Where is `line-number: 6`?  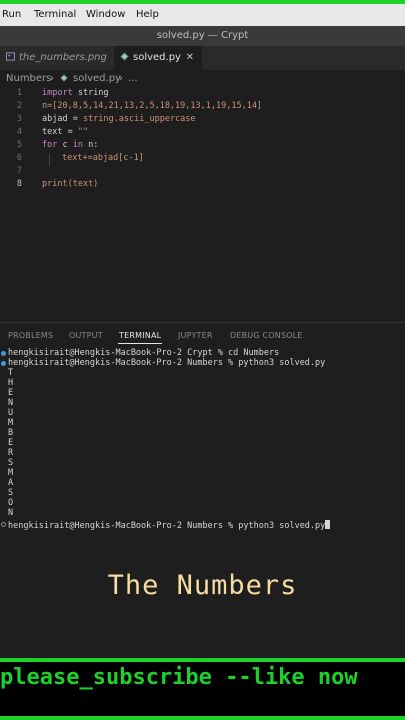
line-number: 6 is located at coordinates (19, 158).